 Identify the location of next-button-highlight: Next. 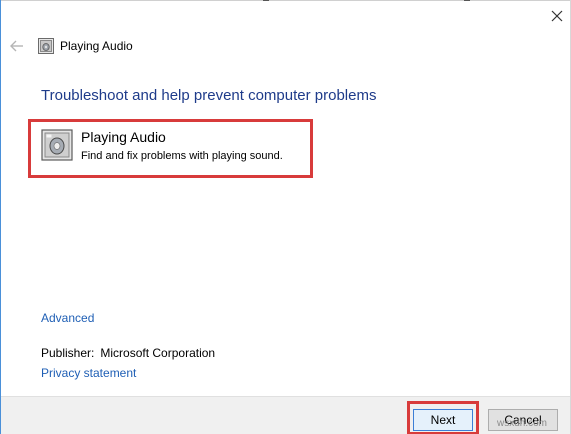
(443, 417).